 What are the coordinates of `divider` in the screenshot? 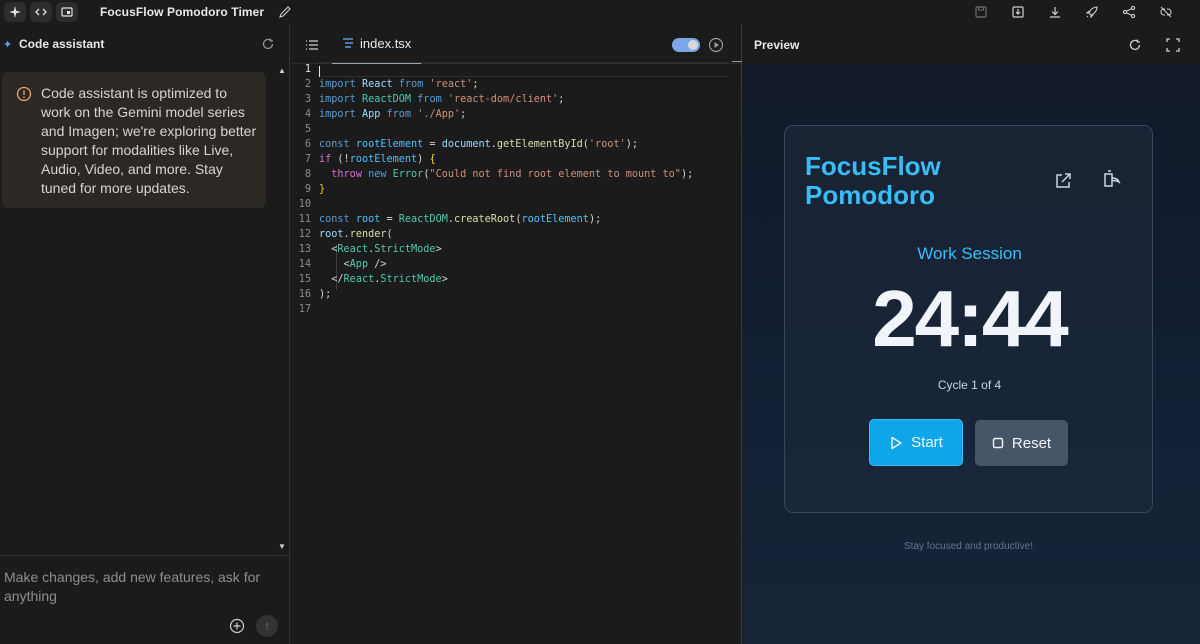 It's located at (145, 555).